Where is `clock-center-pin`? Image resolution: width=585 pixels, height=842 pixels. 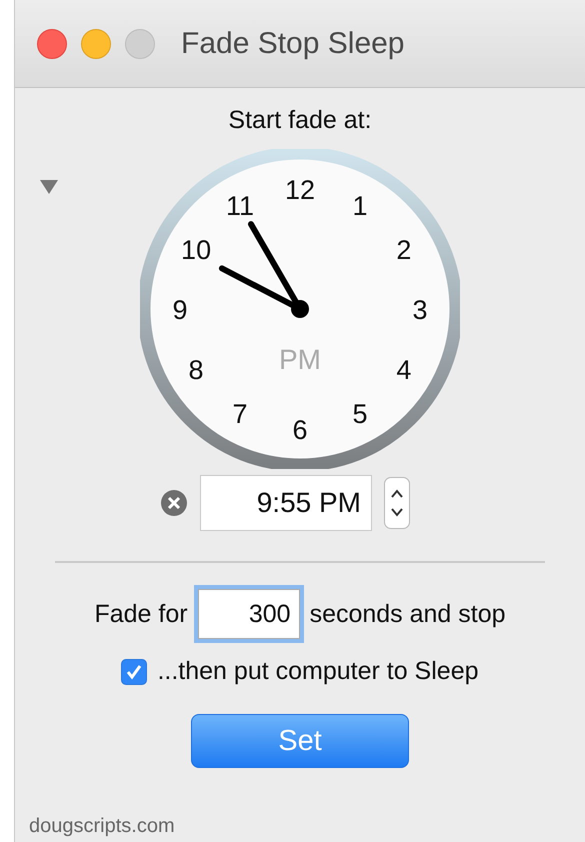 clock-center-pin is located at coordinates (300, 309).